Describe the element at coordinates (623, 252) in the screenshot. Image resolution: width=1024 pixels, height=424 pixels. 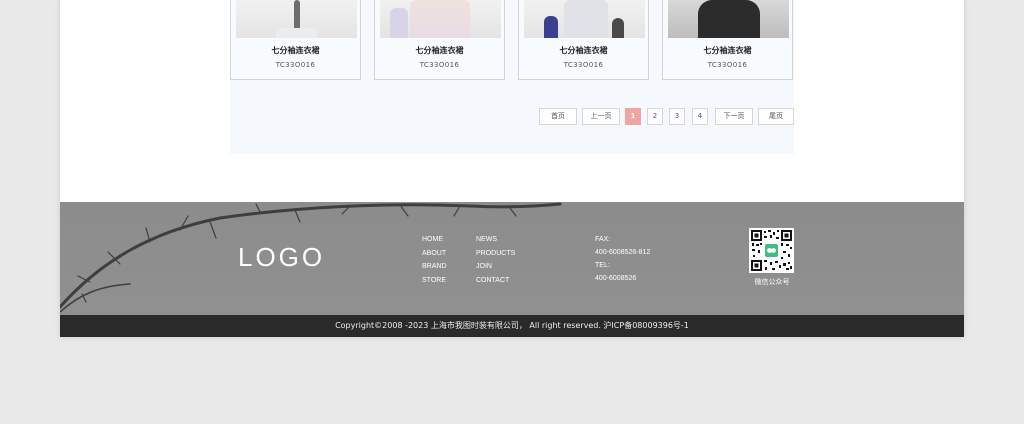
I see `fax-number: 400-6008526-812` at that location.